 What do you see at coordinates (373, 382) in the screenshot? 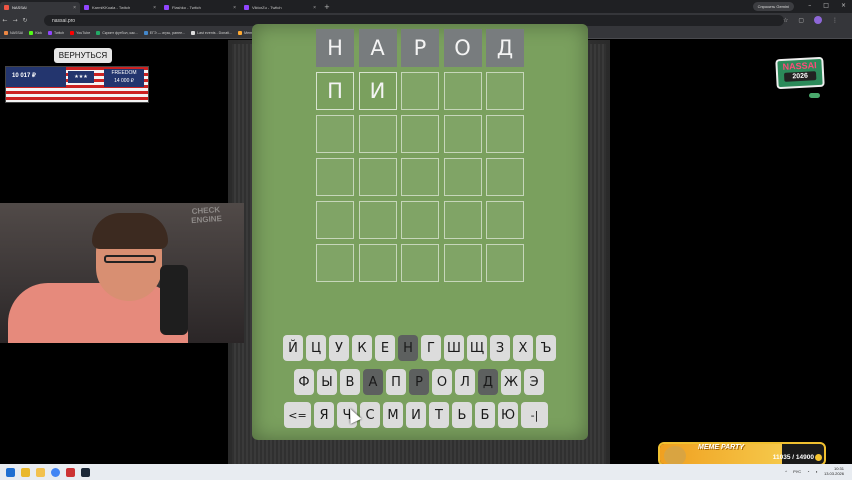
I see `keyboard-key: А` at bounding box center [373, 382].